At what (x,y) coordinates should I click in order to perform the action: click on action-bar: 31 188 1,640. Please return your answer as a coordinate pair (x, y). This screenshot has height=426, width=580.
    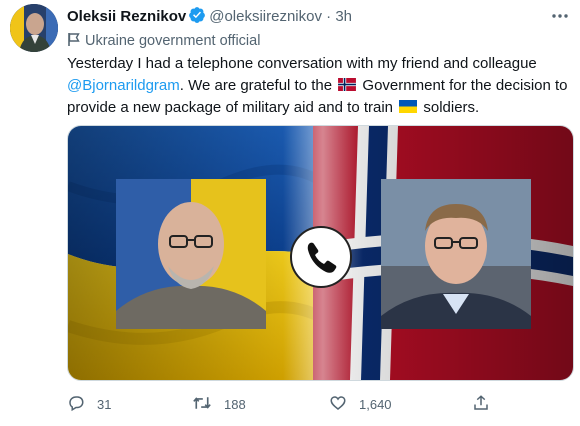
    Looking at the image, I should click on (287, 404).